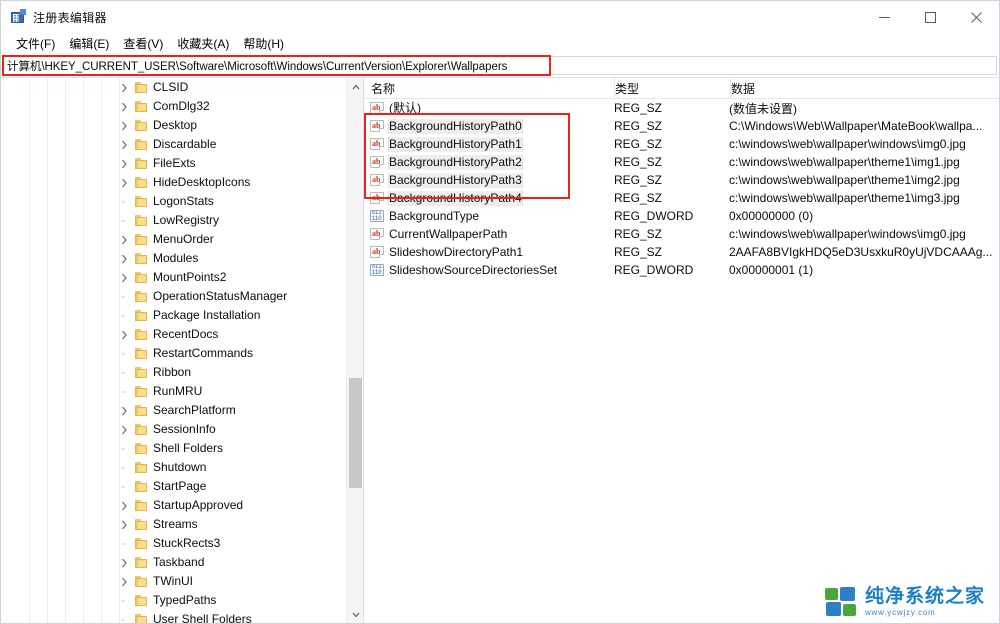  Describe the element at coordinates (500, 44) in the screenshot. I see `menu-bar: 文件(F) 编辑(E) 查看(V) 收藏夹(A) 帮助(H)` at that location.